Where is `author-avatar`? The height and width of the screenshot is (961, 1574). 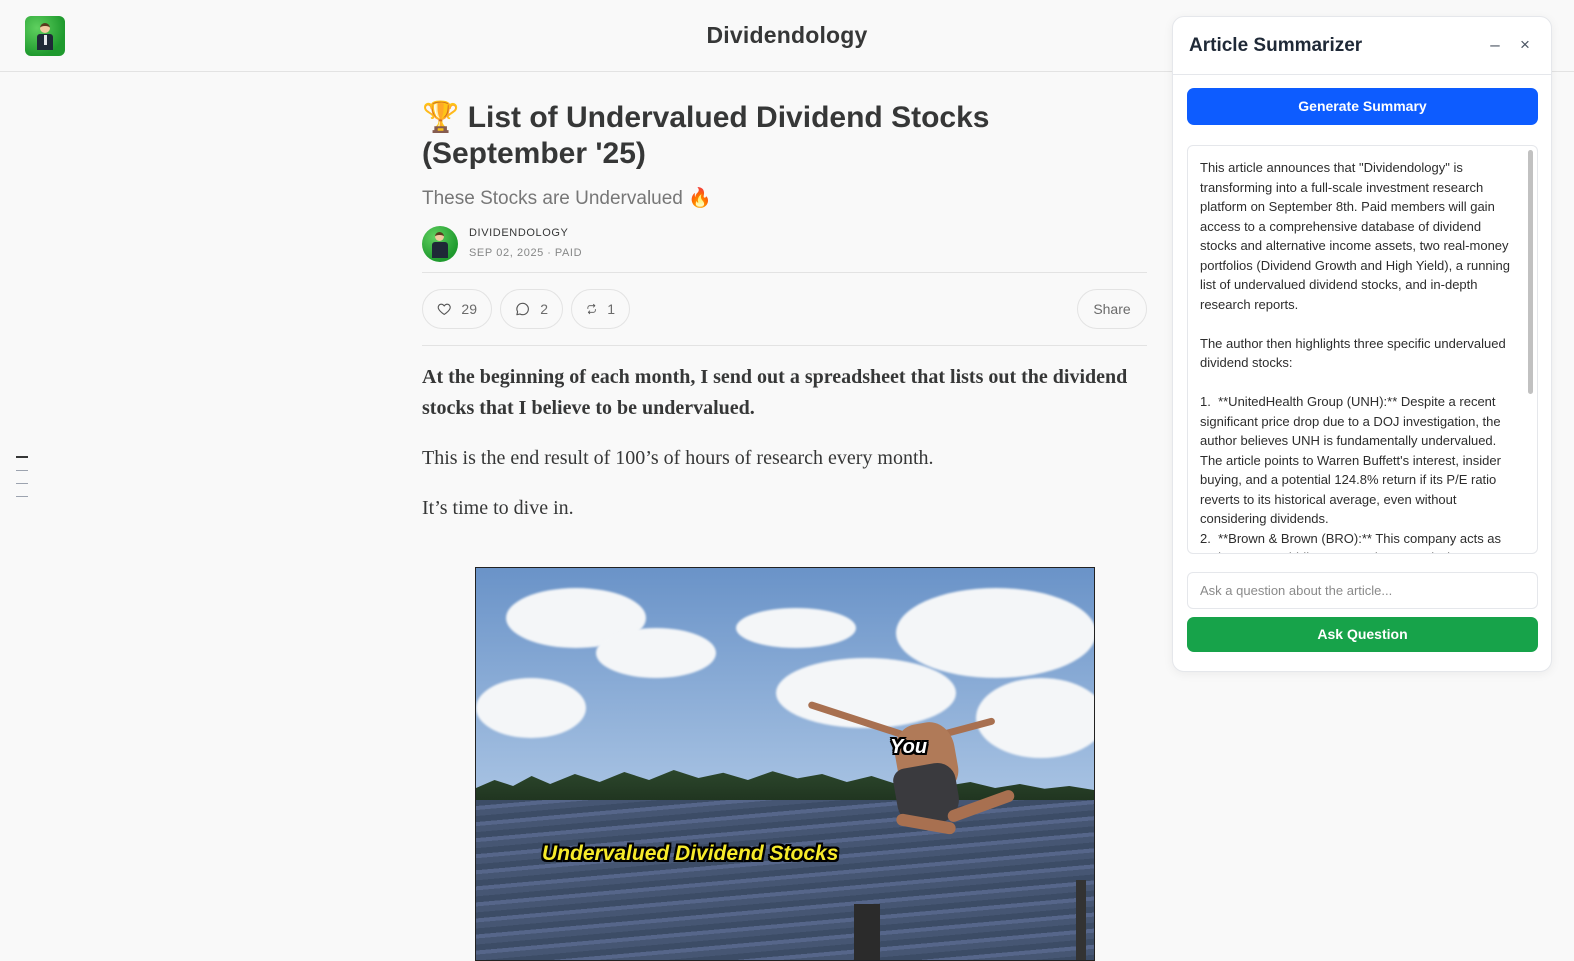 author-avatar is located at coordinates (440, 244).